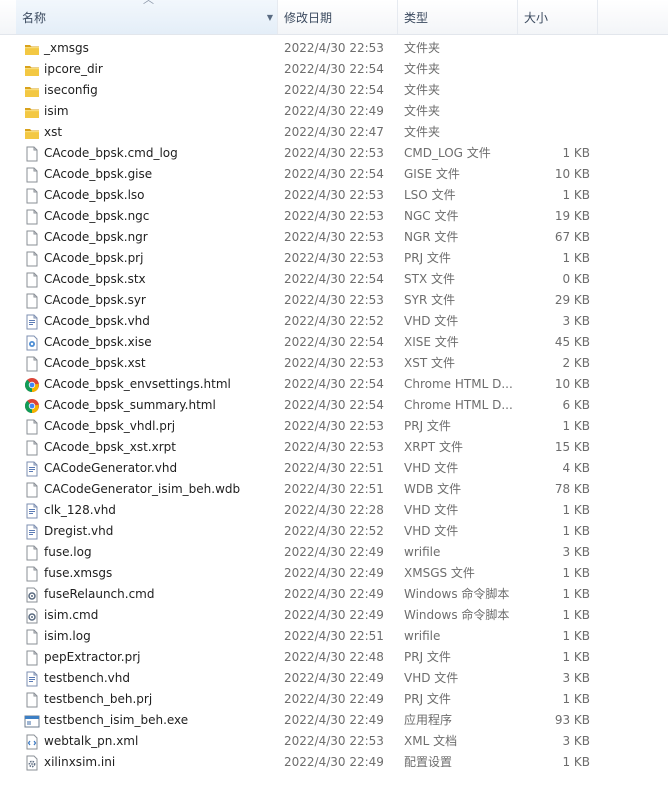 The width and height of the screenshot is (668, 796). Describe the element at coordinates (334, 363) in the screenshot. I see `file-row: CAcode_bpsk.xst 2022/4/30 22:53 XST 文件 2 KB` at that location.